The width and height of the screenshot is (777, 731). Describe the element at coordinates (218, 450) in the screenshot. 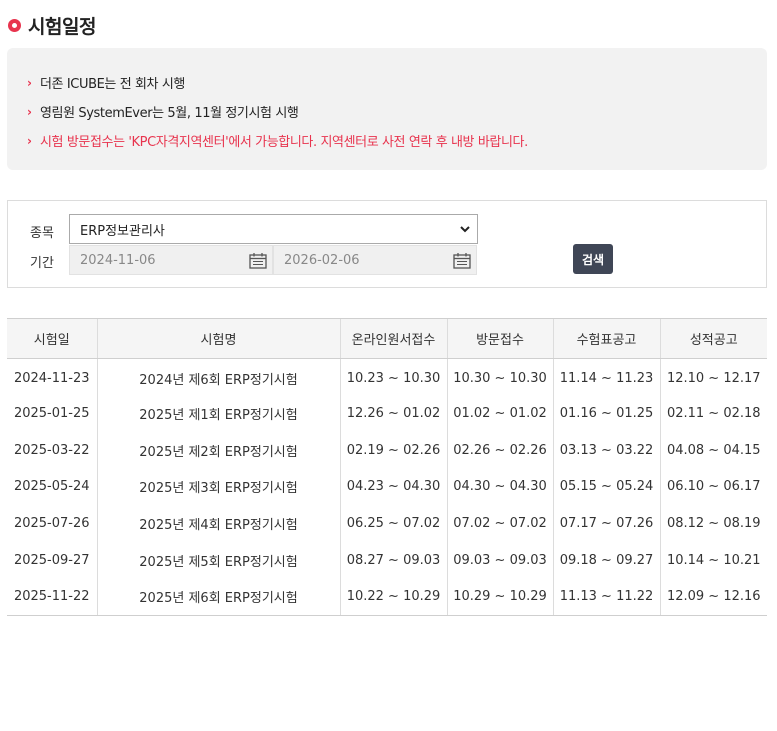

I see `table-cell: 2025년 제2회 ERP정기시험` at that location.